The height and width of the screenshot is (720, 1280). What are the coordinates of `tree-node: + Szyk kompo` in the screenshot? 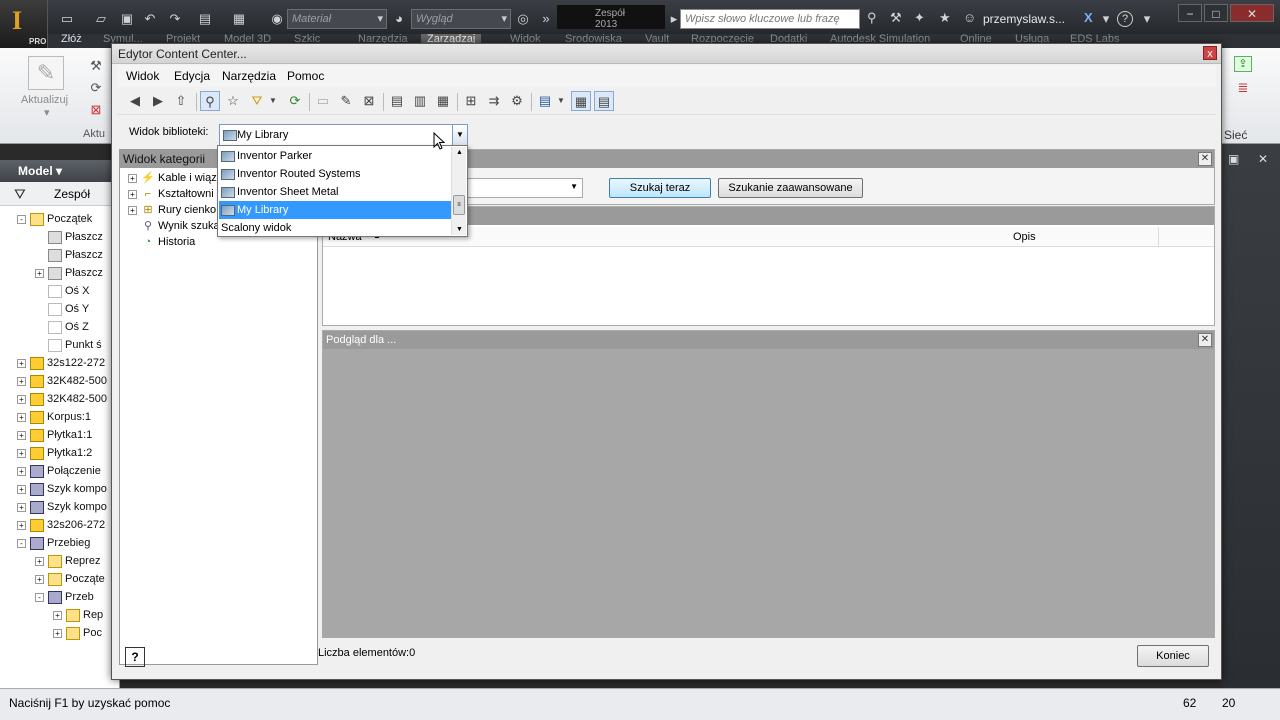 It's located at (62, 489).